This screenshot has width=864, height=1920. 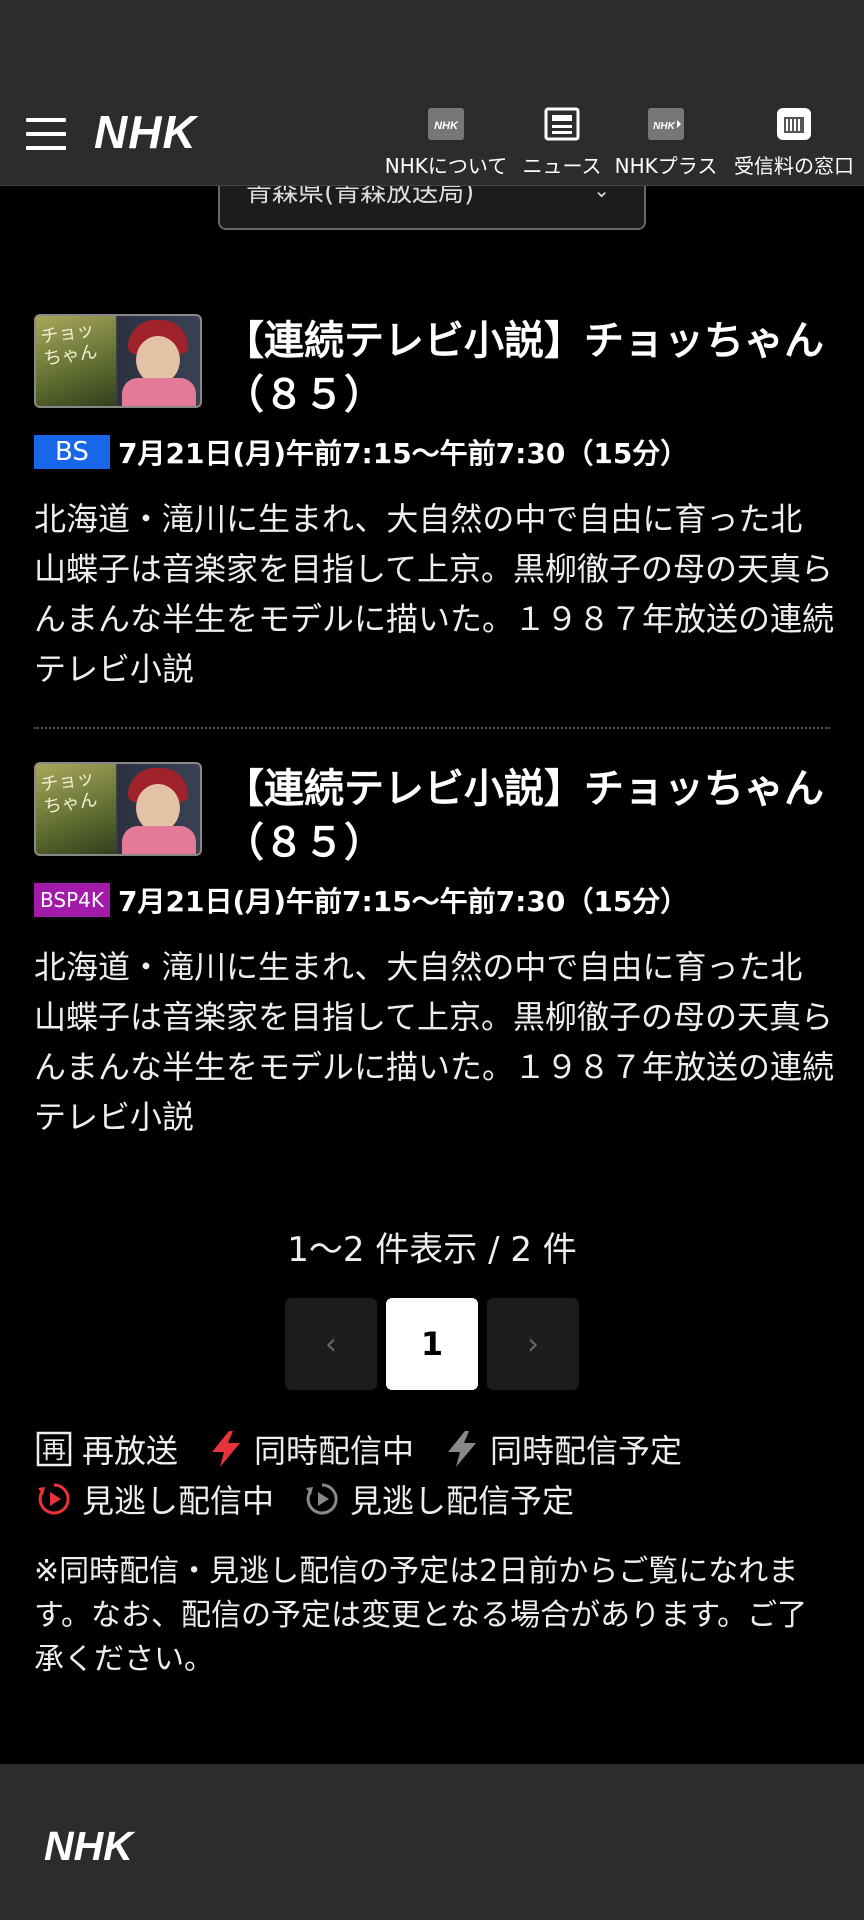 What do you see at coordinates (432, 1344) in the screenshot?
I see `page-1-button: 1` at bounding box center [432, 1344].